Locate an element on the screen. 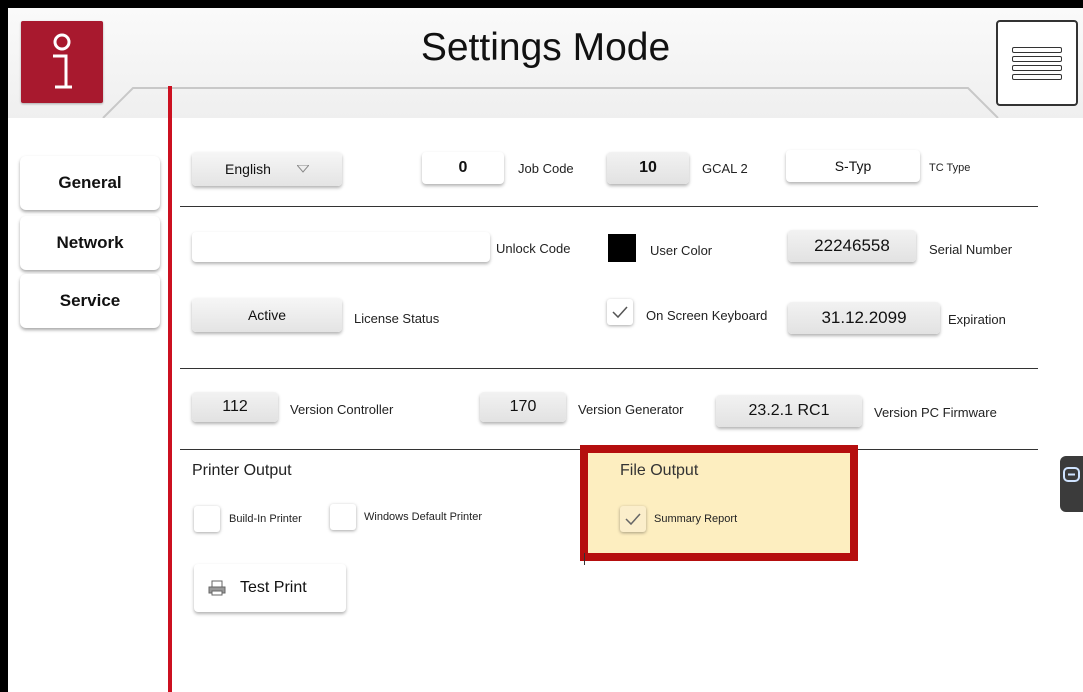 The width and height of the screenshot is (1083, 692). license-status-field: Active is located at coordinates (267, 315).